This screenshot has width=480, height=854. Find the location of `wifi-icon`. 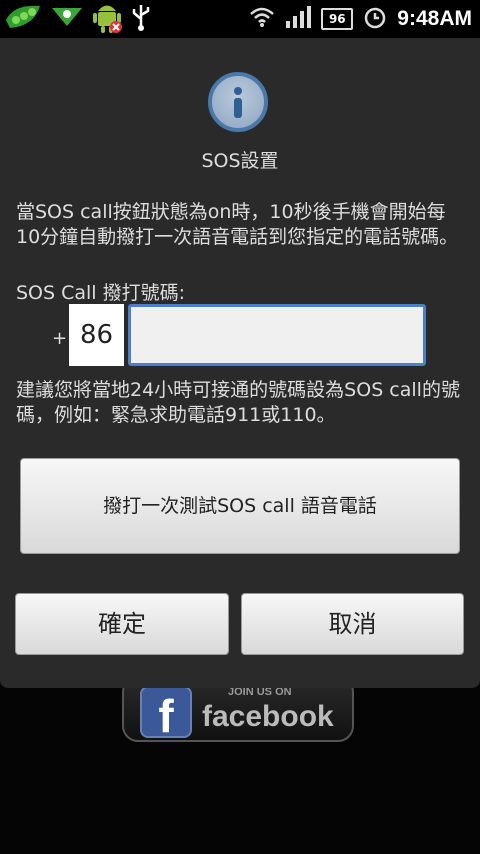

wifi-icon is located at coordinates (262, 19).